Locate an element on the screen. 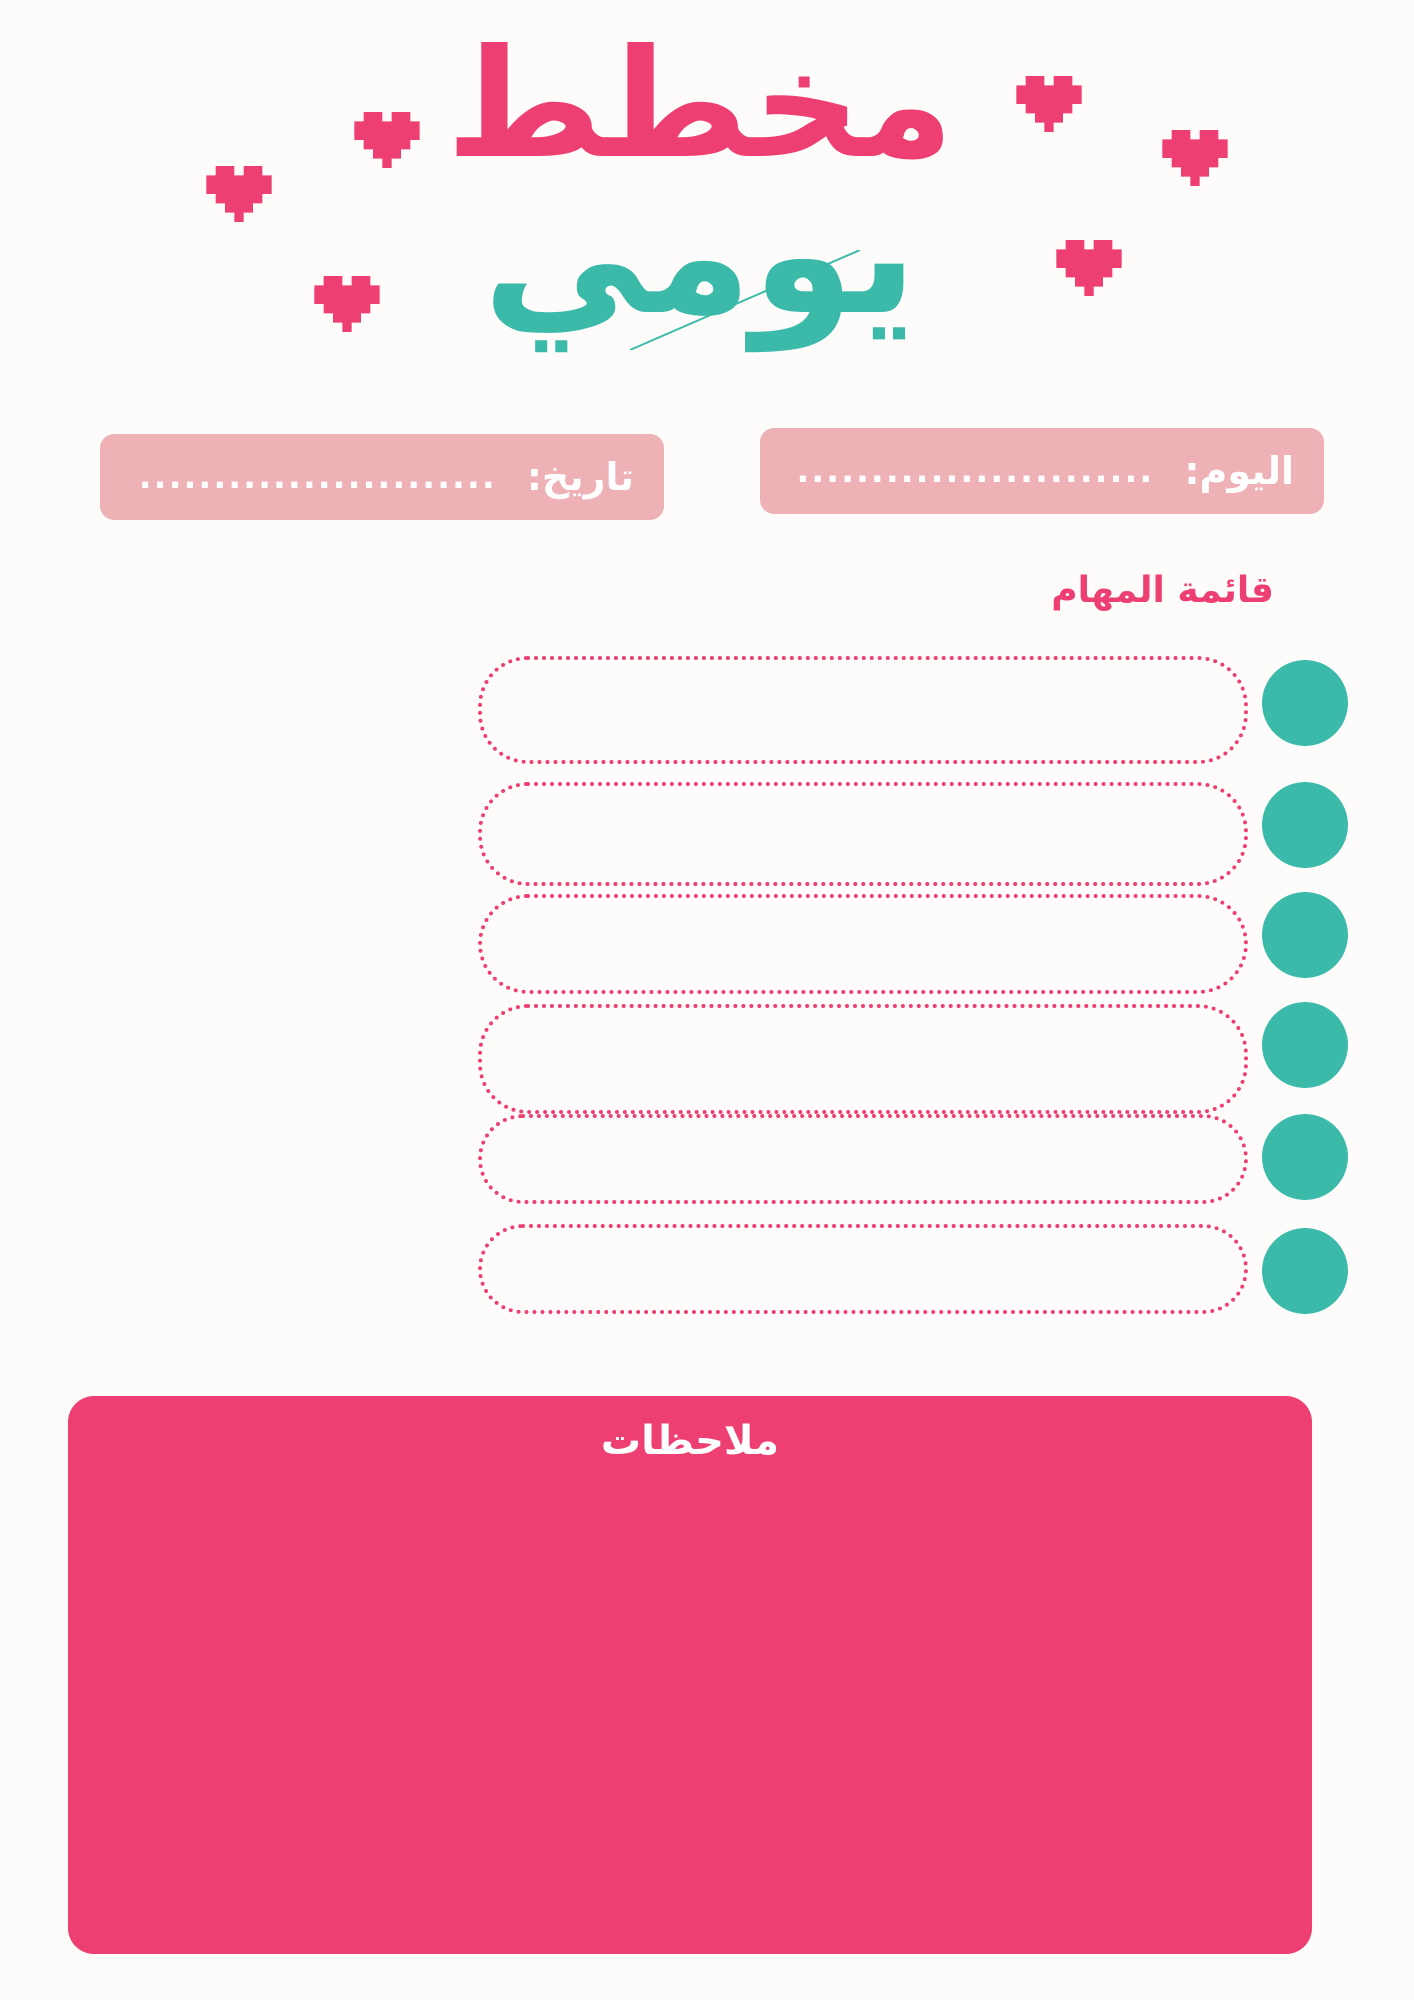 The width and height of the screenshot is (1414, 2000). day-label: اليوم: is located at coordinates (1239, 471).